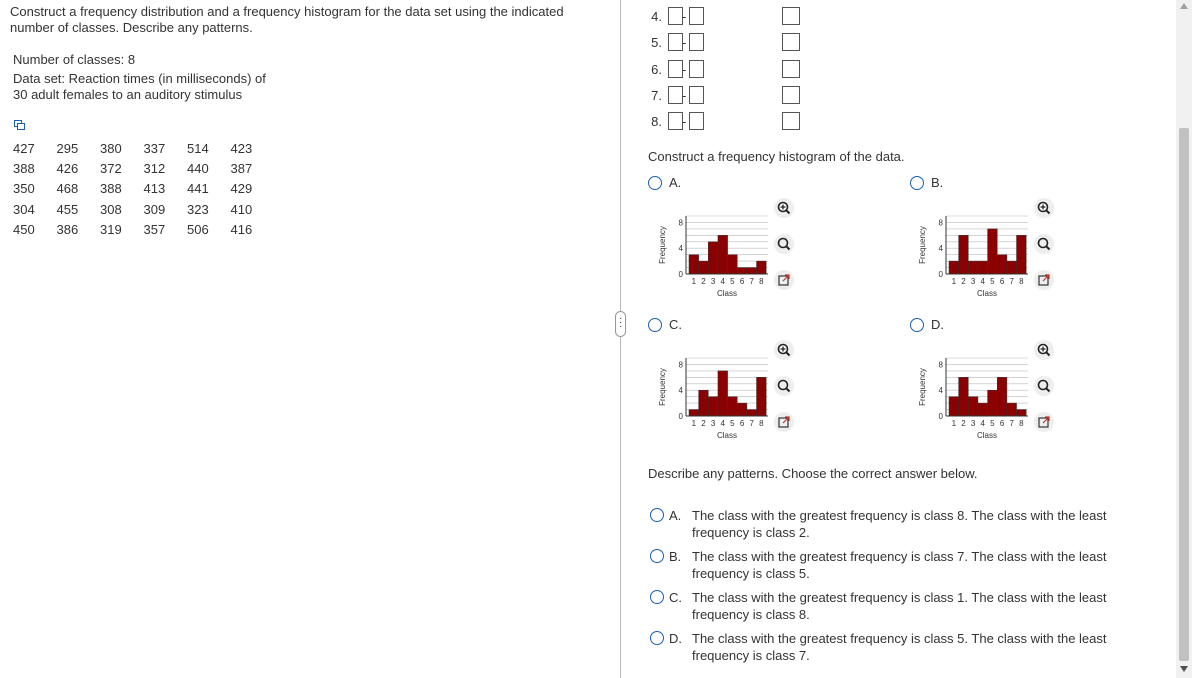 This screenshot has height=678, width=1196. What do you see at coordinates (241, 148) in the screenshot?
I see `data-cell: 423` at bounding box center [241, 148].